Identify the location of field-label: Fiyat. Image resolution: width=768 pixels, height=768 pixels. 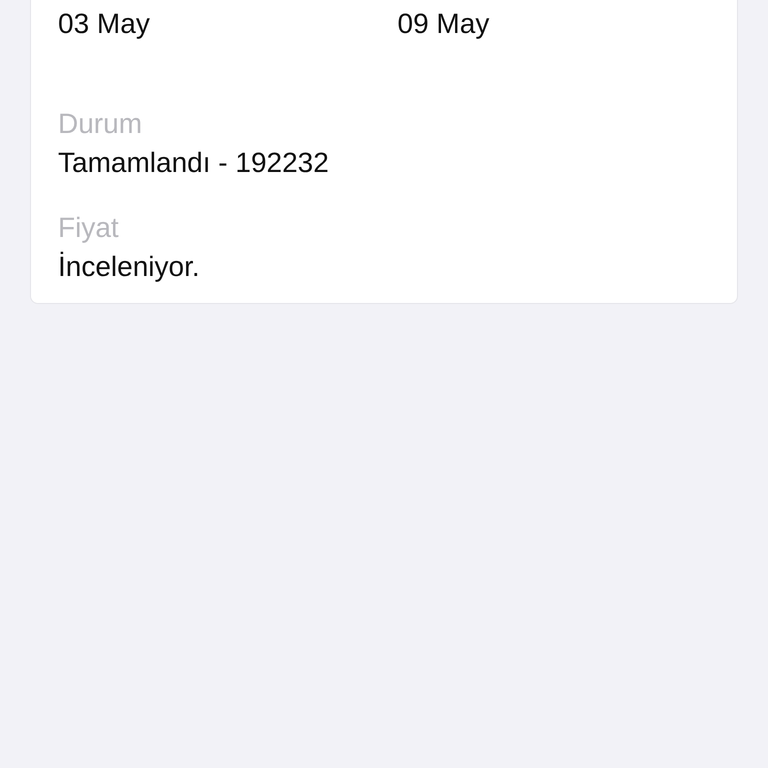
(89, 228).